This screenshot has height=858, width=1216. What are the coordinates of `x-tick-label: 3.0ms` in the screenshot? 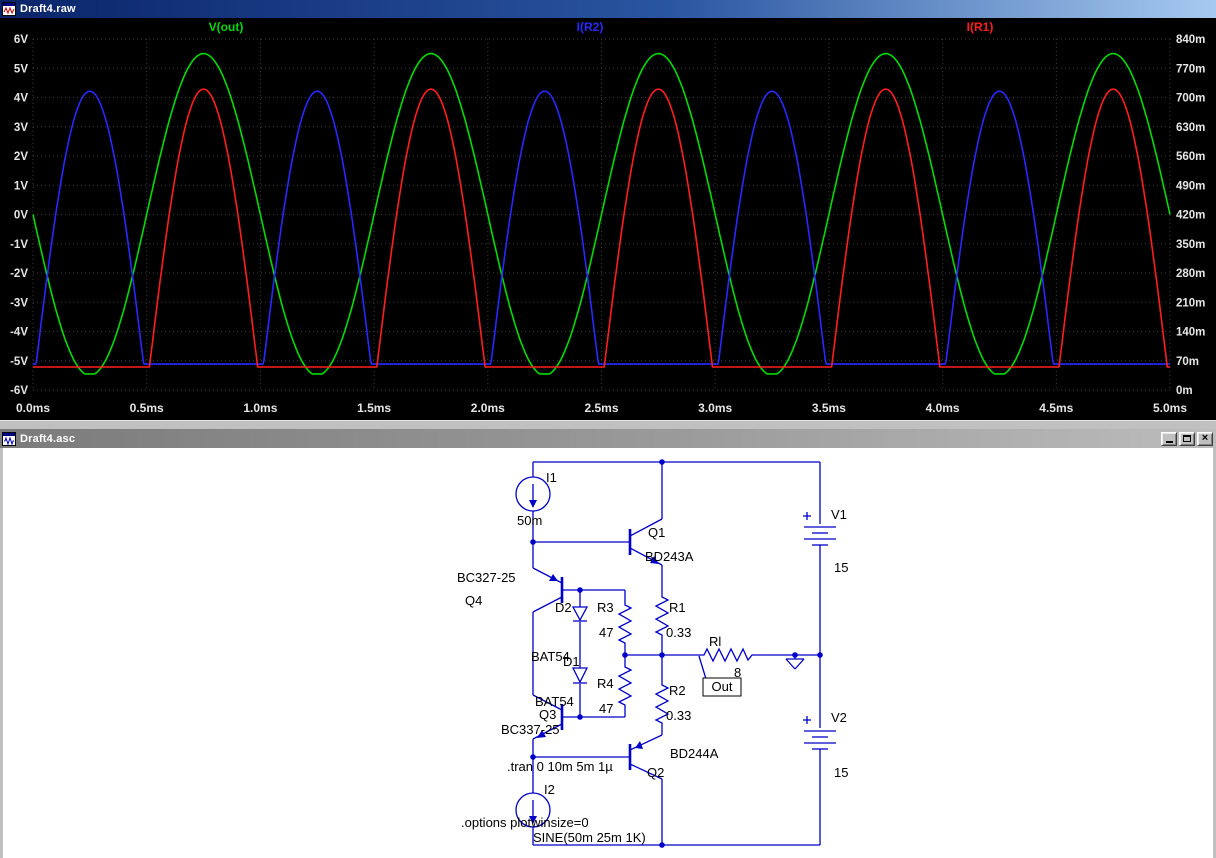 It's located at (715, 408).